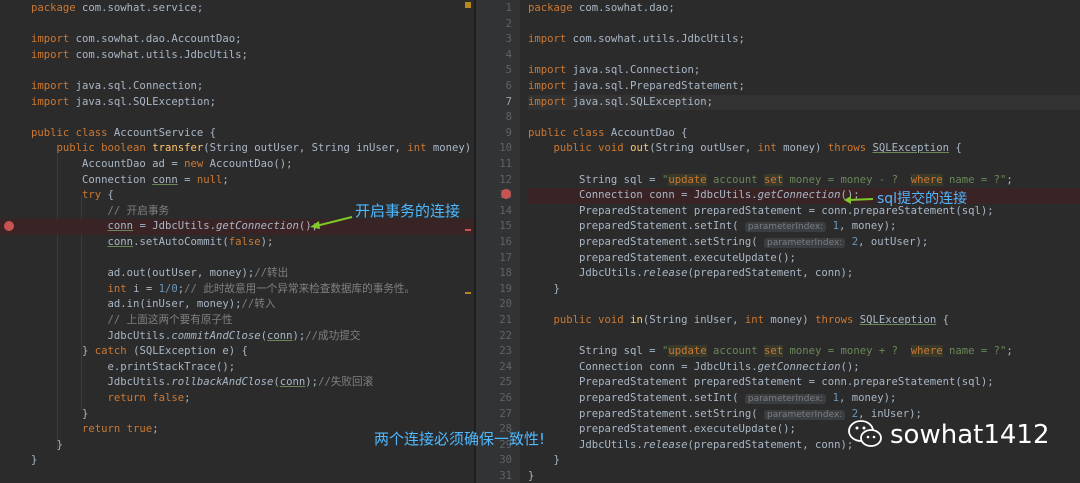 Image resolution: width=1080 pixels, height=483 pixels. I want to click on line-number: 31, so click(505, 476).